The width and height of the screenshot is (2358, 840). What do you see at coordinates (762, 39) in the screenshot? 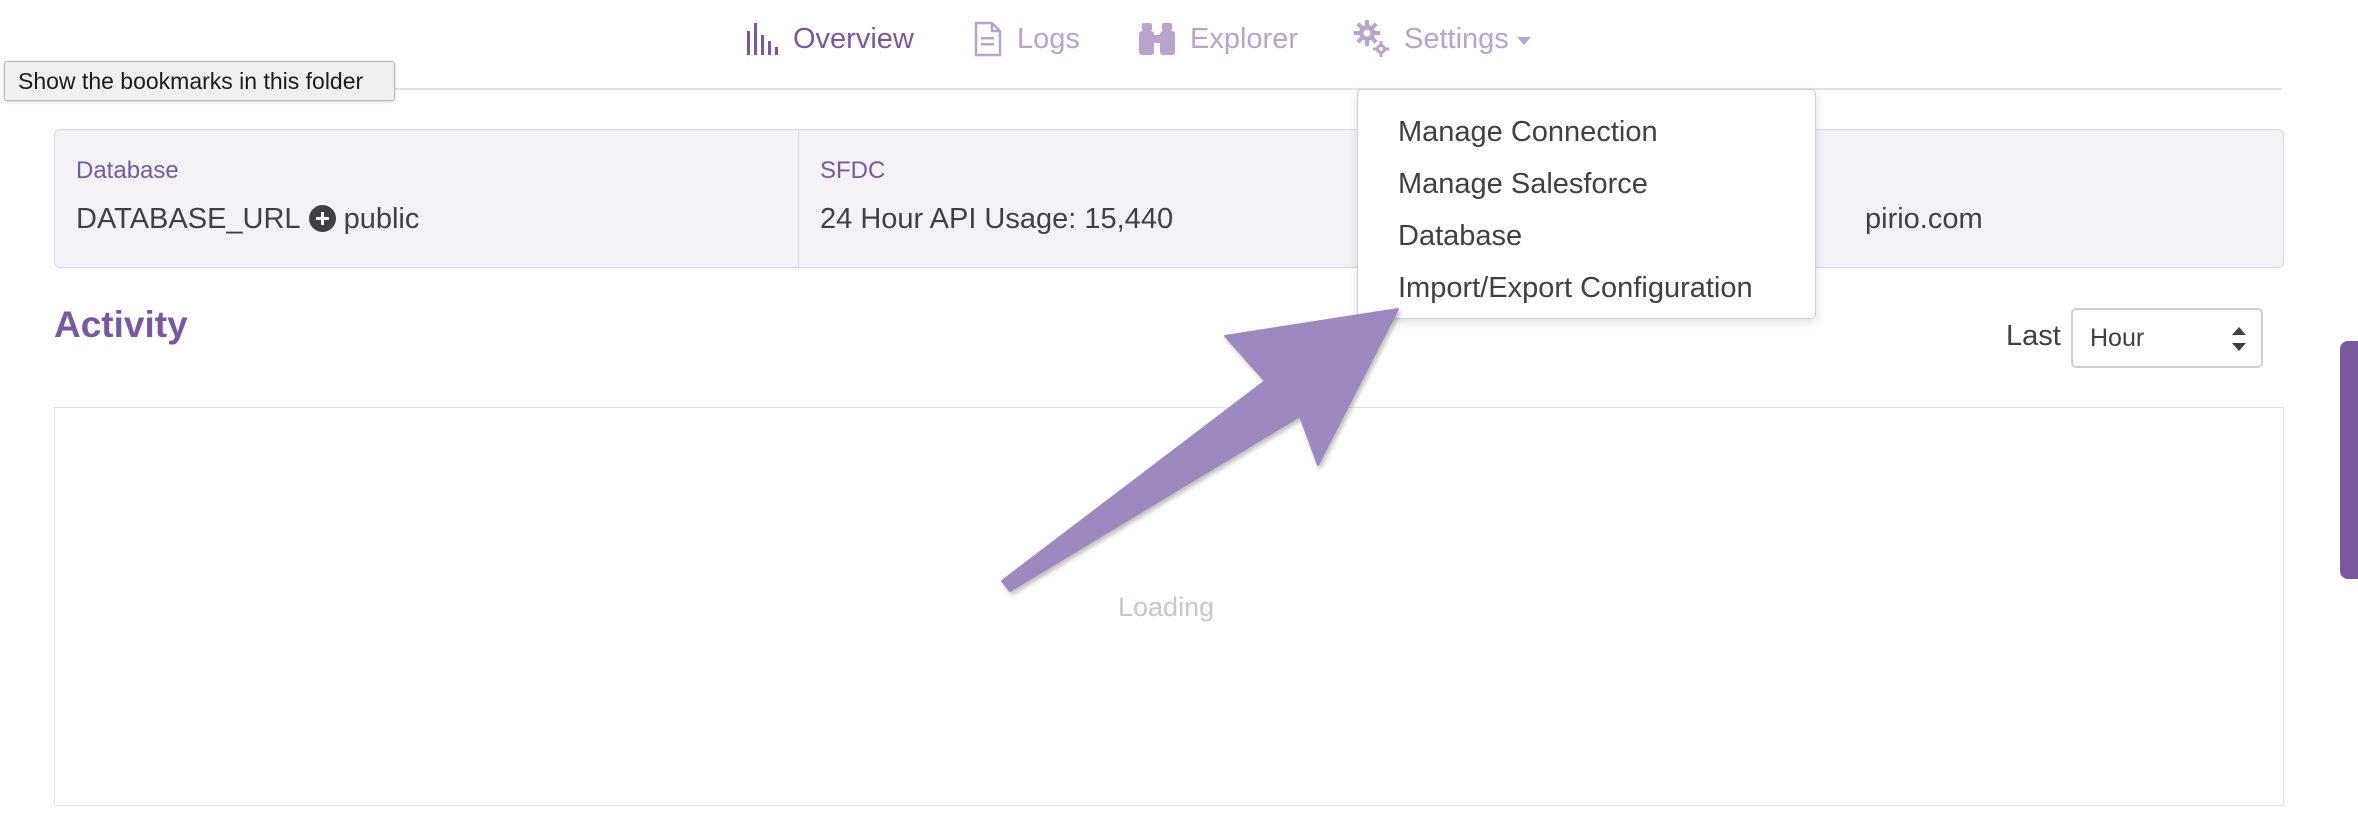
I see `bar-chart-icon` at bounding box center [762, 39].